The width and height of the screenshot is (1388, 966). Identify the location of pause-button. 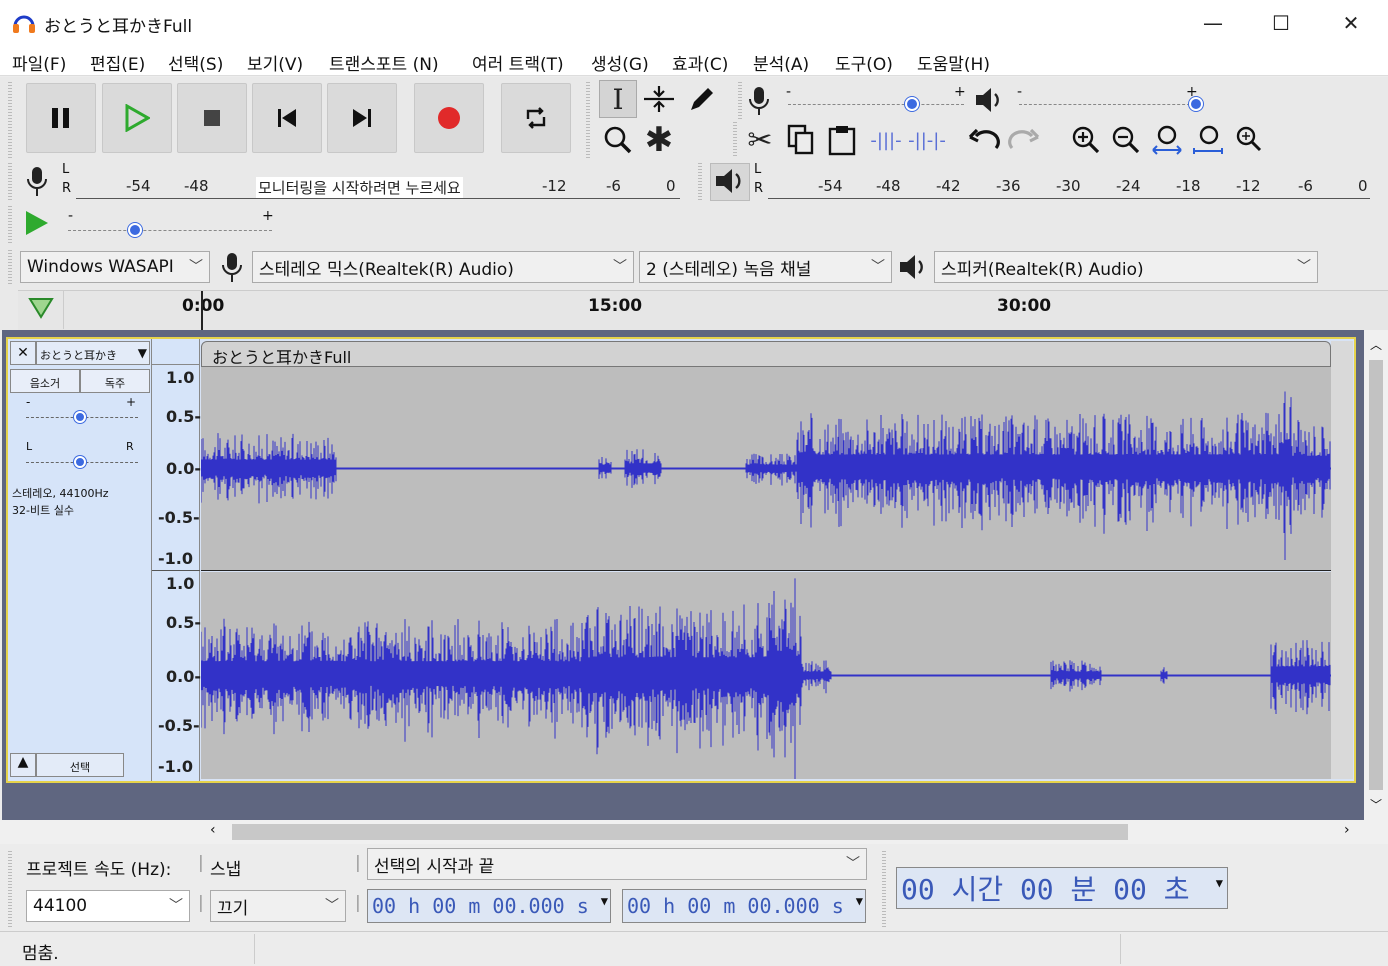
(61, 118).